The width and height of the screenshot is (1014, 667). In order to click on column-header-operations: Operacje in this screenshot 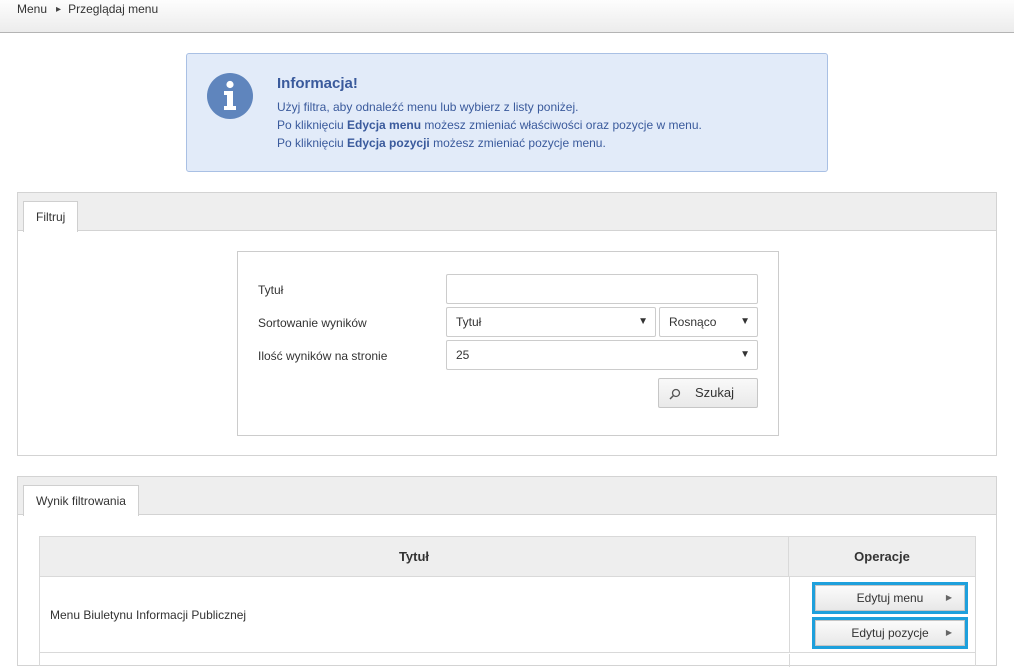, I will do `click(882, 557)`.